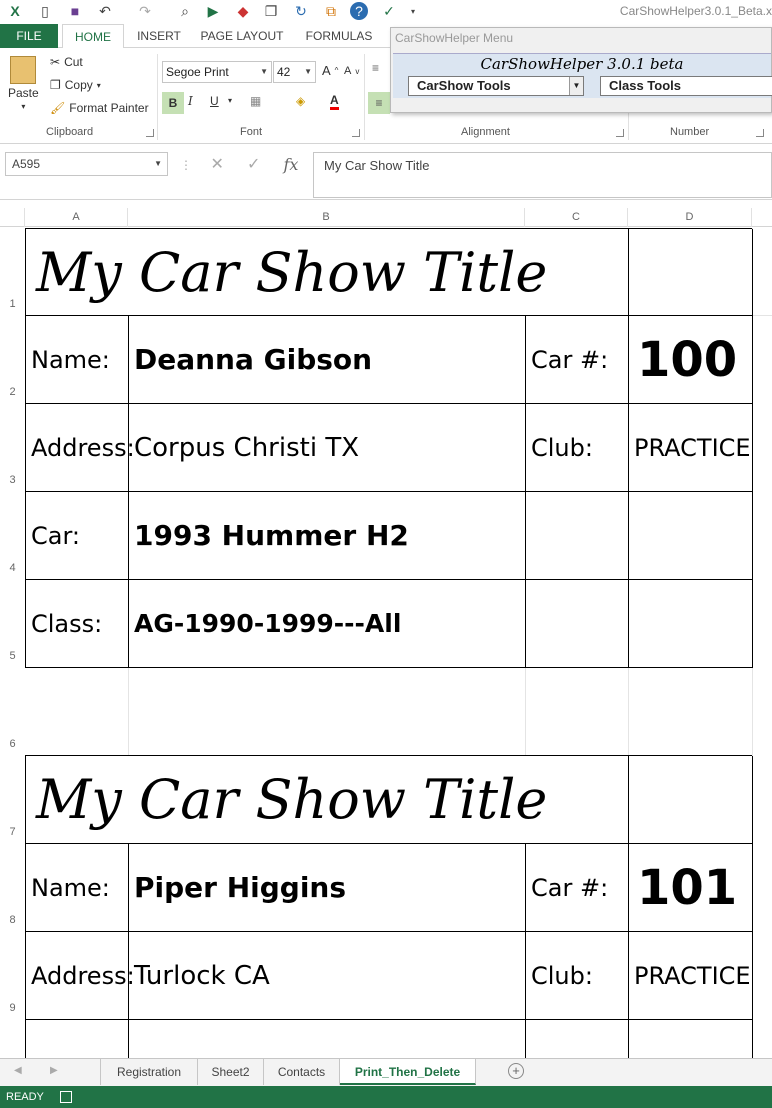 This screenshot has height=1108, width=772. I want to click on font-family-select: Segoe Print ▼, so click(217, 72).